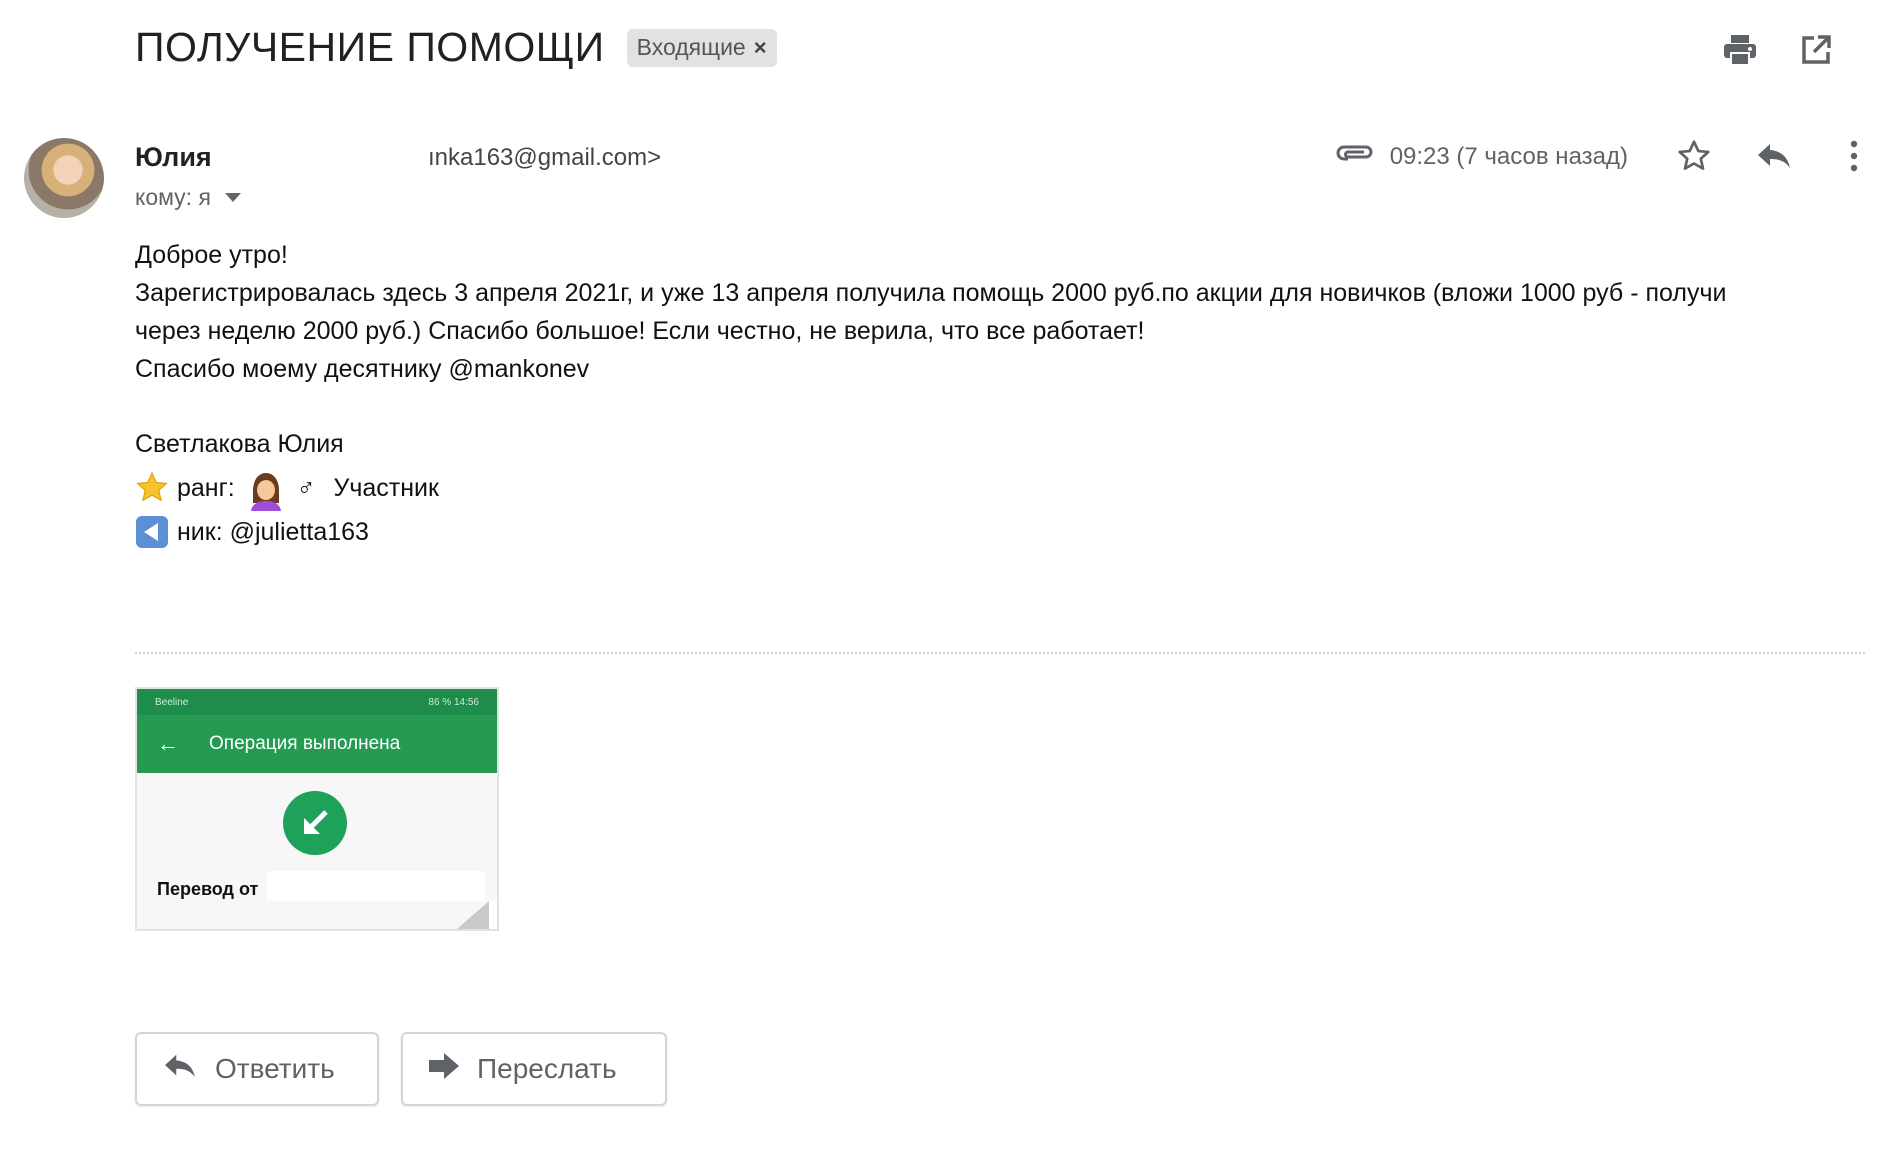 The image size is (1898, 1154). What do you see at coordinates (1740, 50) in the screenshot?
I see `printer-icon` at bounding box center [1740, 50].